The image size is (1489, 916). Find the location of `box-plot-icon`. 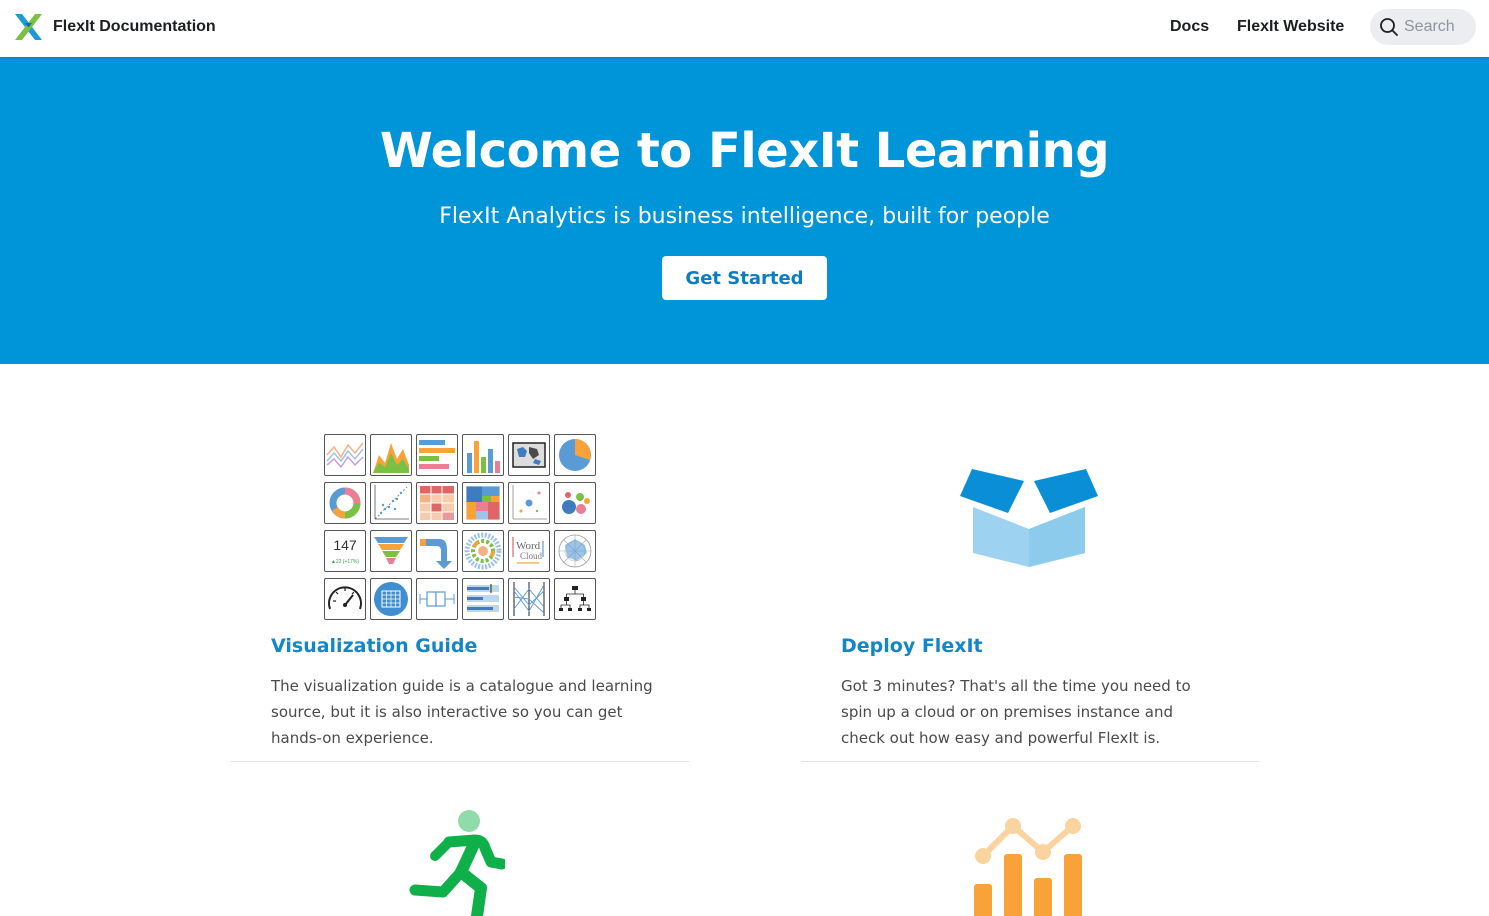

box-plot-icon is located at coordinates (437, 599).